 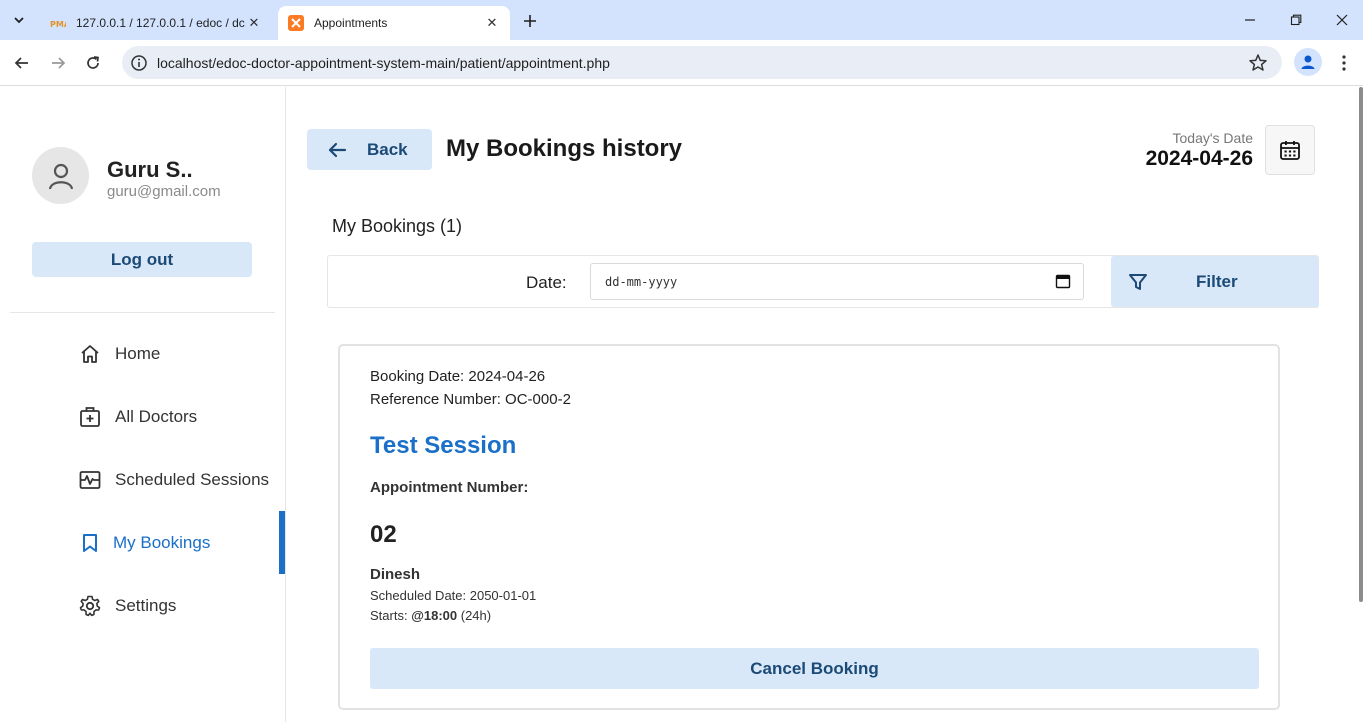 I want to click on restore-icon, so click(x=1296, y=20).